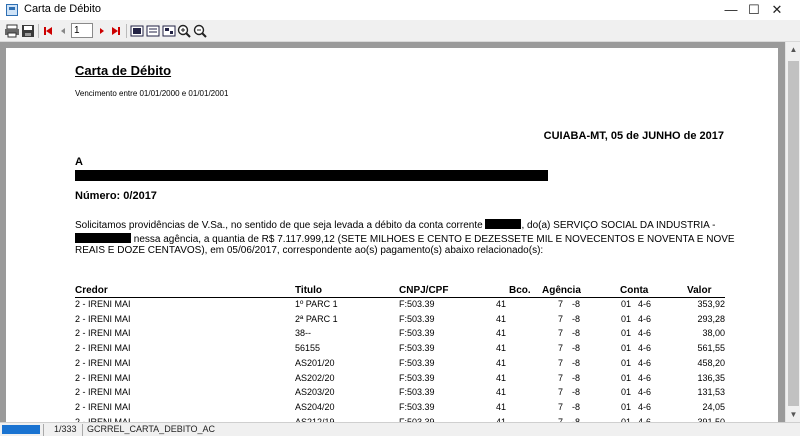  Describe the element at coordinates (184, 31) in the screenshot. I see `zoom-in-icon` at that location.